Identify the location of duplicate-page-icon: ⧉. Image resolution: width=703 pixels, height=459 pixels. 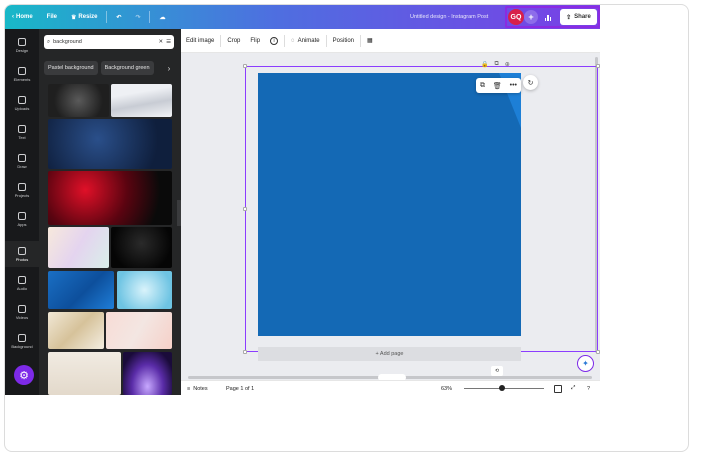
(496, 64).